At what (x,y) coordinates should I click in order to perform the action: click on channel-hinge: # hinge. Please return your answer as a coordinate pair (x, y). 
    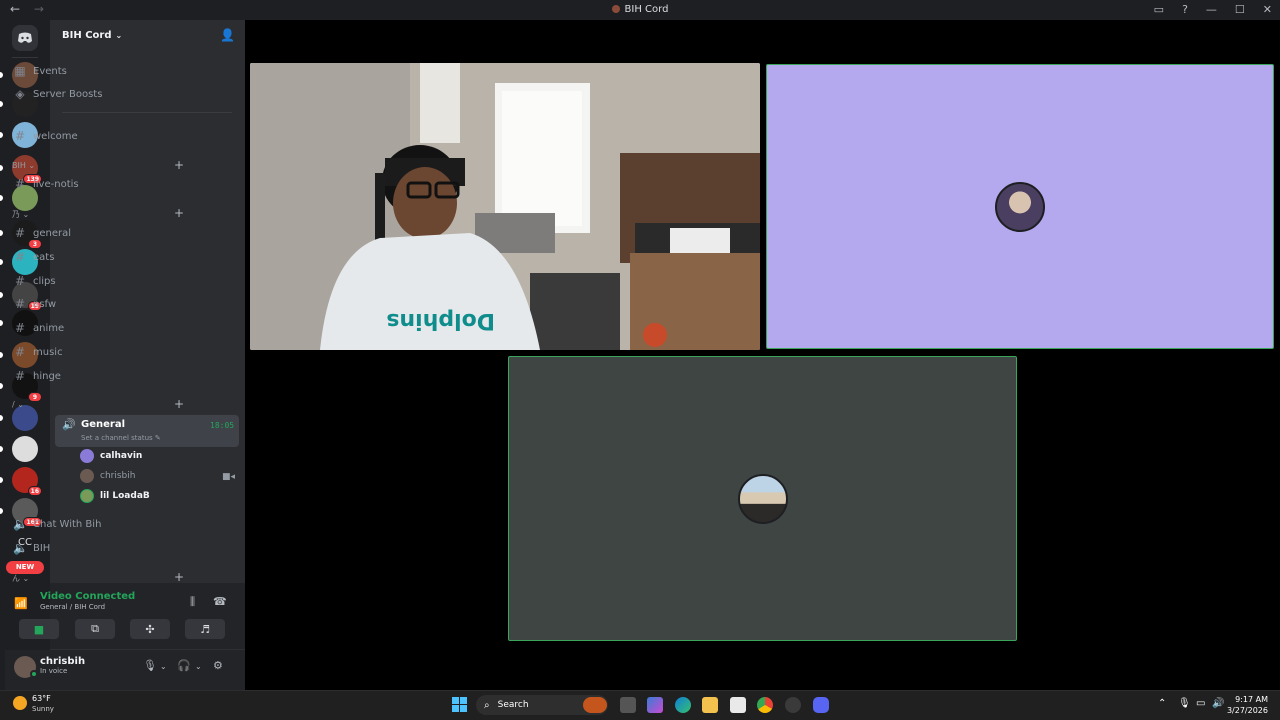
    Looking at the image, I should click on (98, 376).